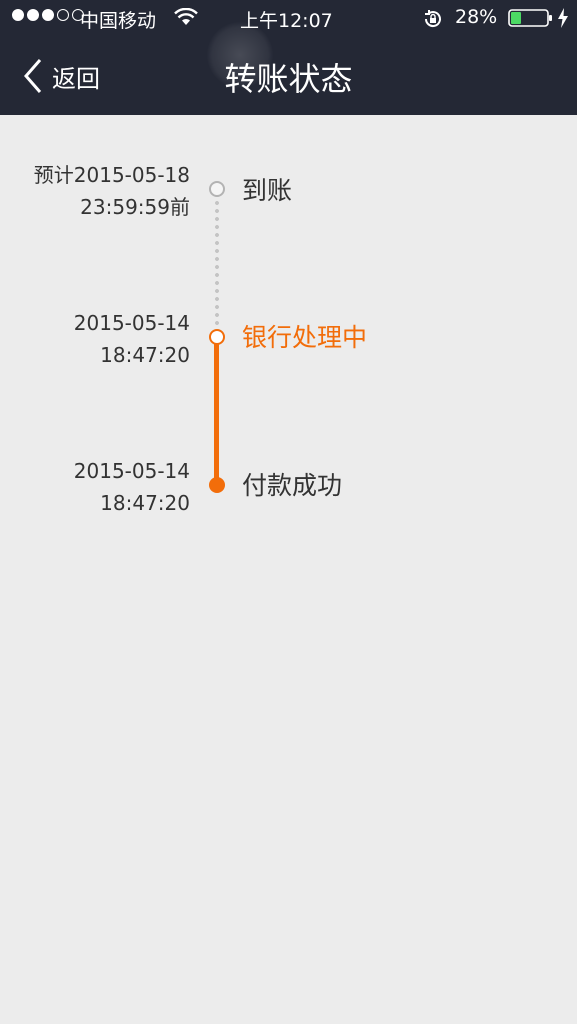 This screenshot has height=1024, width=577. What do you see at coordinates (112, 191) in the screenshot?
I see `step-time: 预计2015-05-18 23:59:59前` at bounding box center [112, 191].